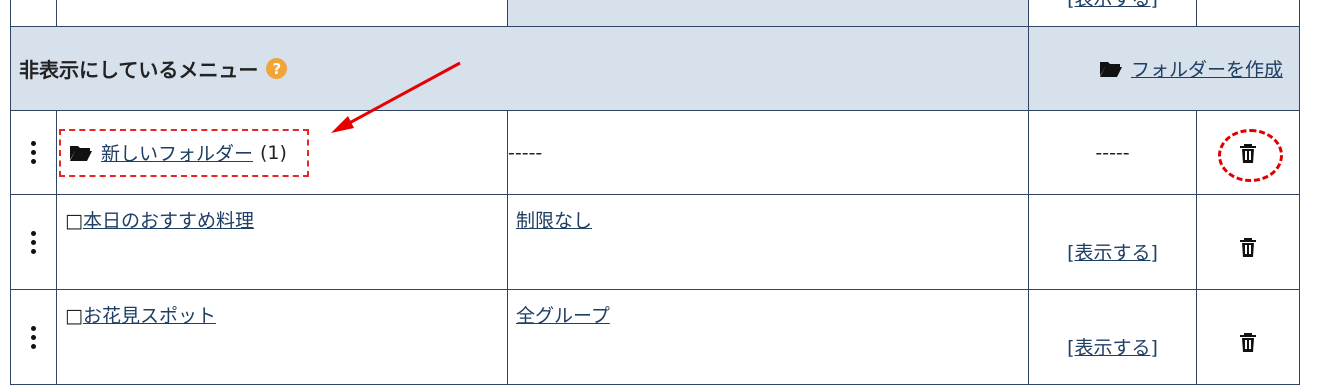 This screenshot has height=385, width=1336. Describe the element at coordinates (168, 221) in the screenshot. I see `item-name-link: 本日のおすすめ料理` at that location.